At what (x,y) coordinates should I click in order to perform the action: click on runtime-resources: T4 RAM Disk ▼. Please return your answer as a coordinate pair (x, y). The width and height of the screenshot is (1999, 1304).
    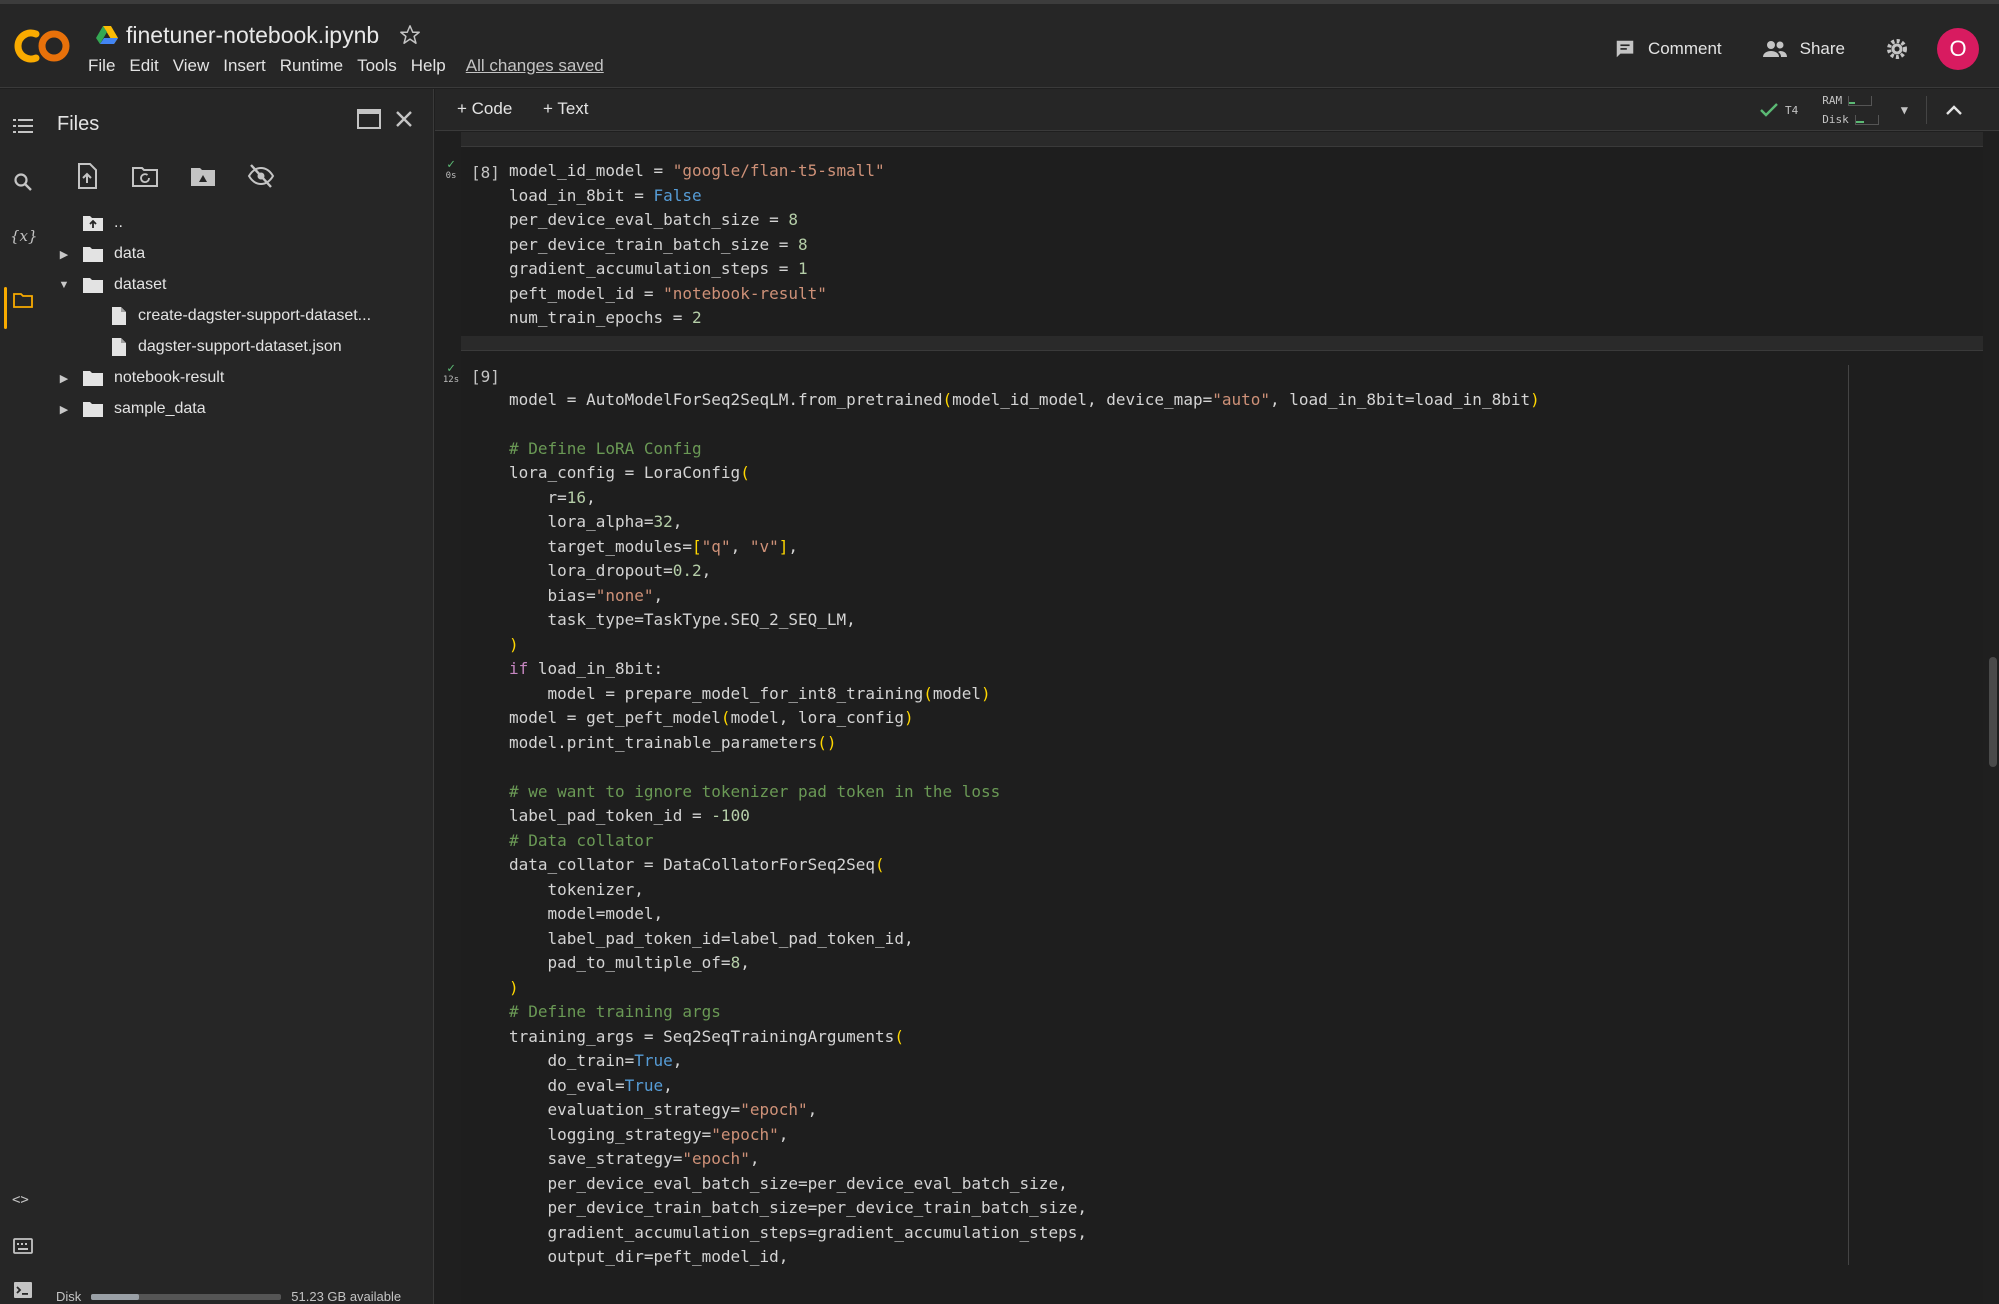
    Looking at the image, I should click on (1861, 110).